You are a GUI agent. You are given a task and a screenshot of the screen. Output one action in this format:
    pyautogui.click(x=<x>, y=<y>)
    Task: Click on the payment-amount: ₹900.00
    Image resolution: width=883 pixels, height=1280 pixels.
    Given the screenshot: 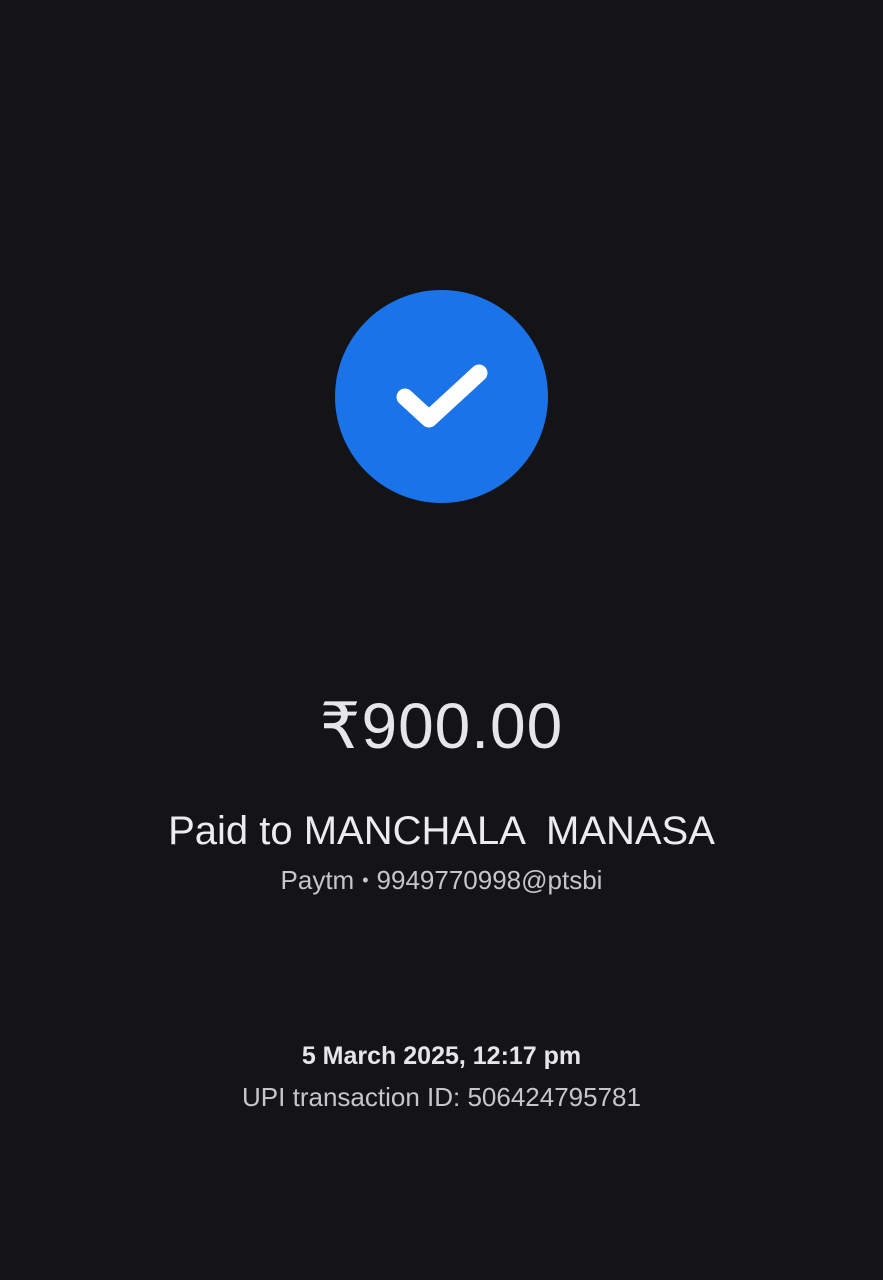 What is the action you would take?
    pyautogui.click(x=441, y=726)
    